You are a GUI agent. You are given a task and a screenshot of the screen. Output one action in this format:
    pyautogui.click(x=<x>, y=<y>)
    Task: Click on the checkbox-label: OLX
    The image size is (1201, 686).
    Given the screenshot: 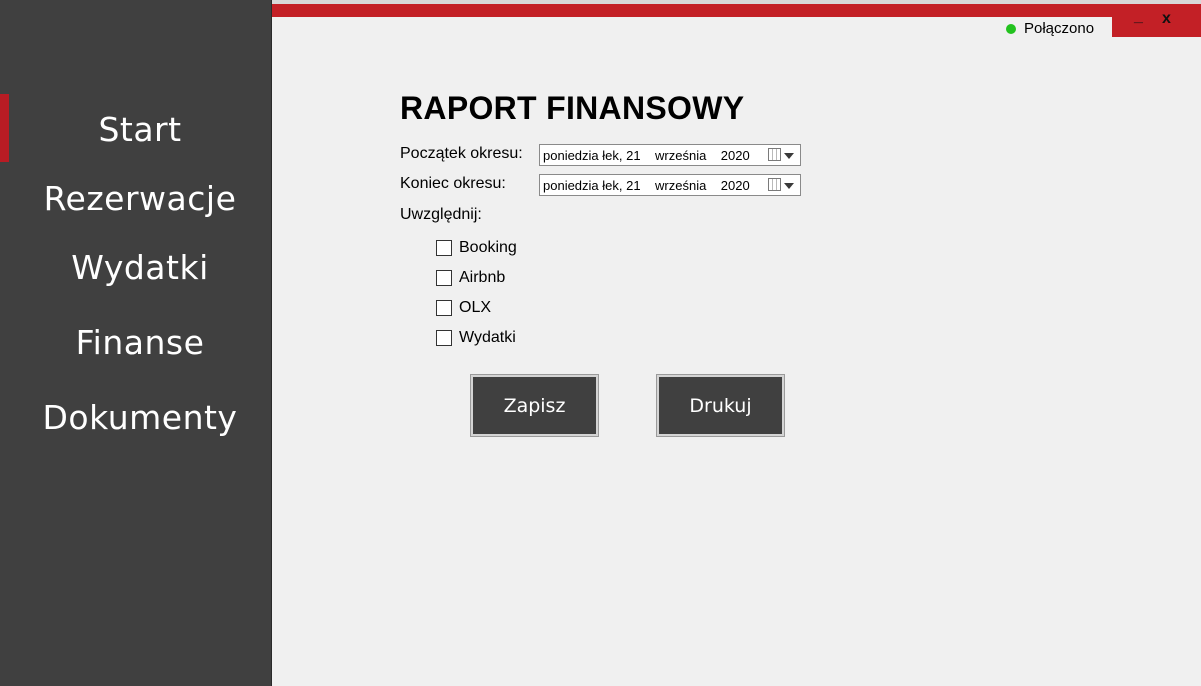 What is the action you would take?
    pyautogui.click(x=475, y=307)
    